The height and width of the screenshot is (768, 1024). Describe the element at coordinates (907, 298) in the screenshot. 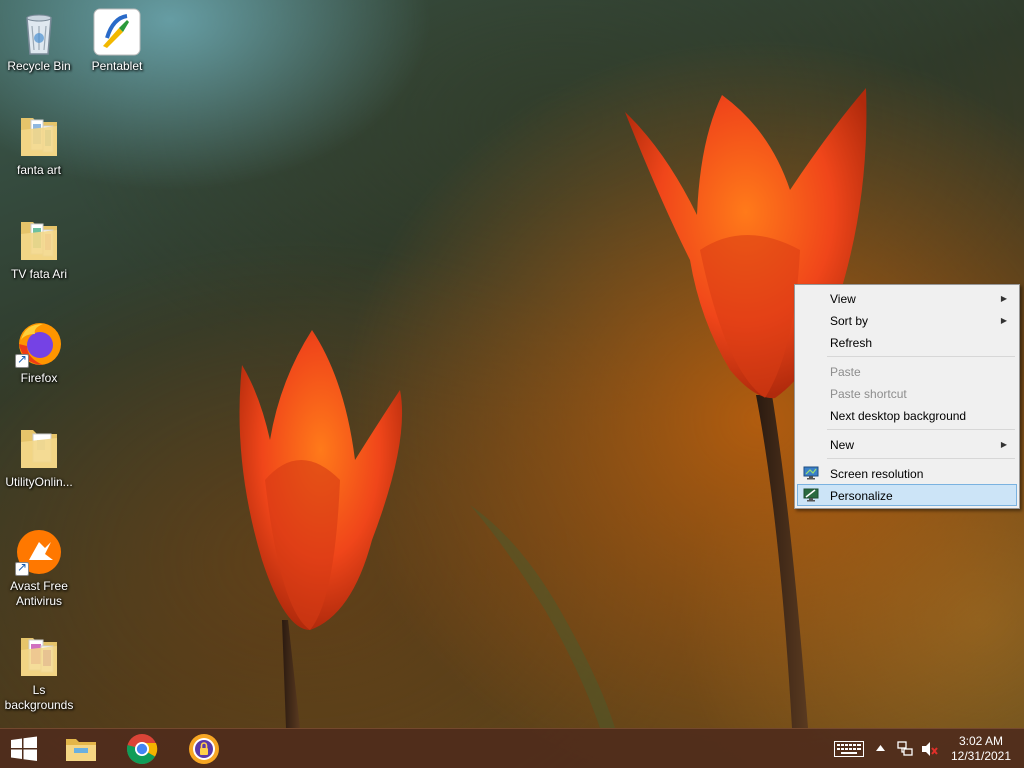

I see `menu-item-view: View ▶` at that location.